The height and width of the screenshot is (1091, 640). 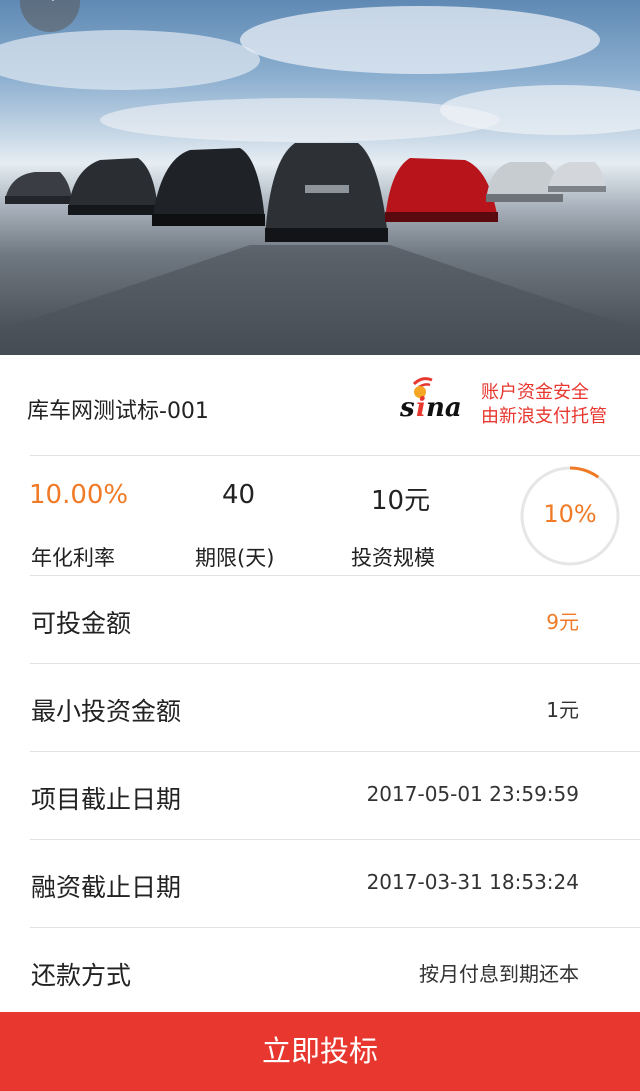 What do you see at coordinates (421, 407) in the screenshot?
I see `svg-text: i` at bounding box center [421, 407].